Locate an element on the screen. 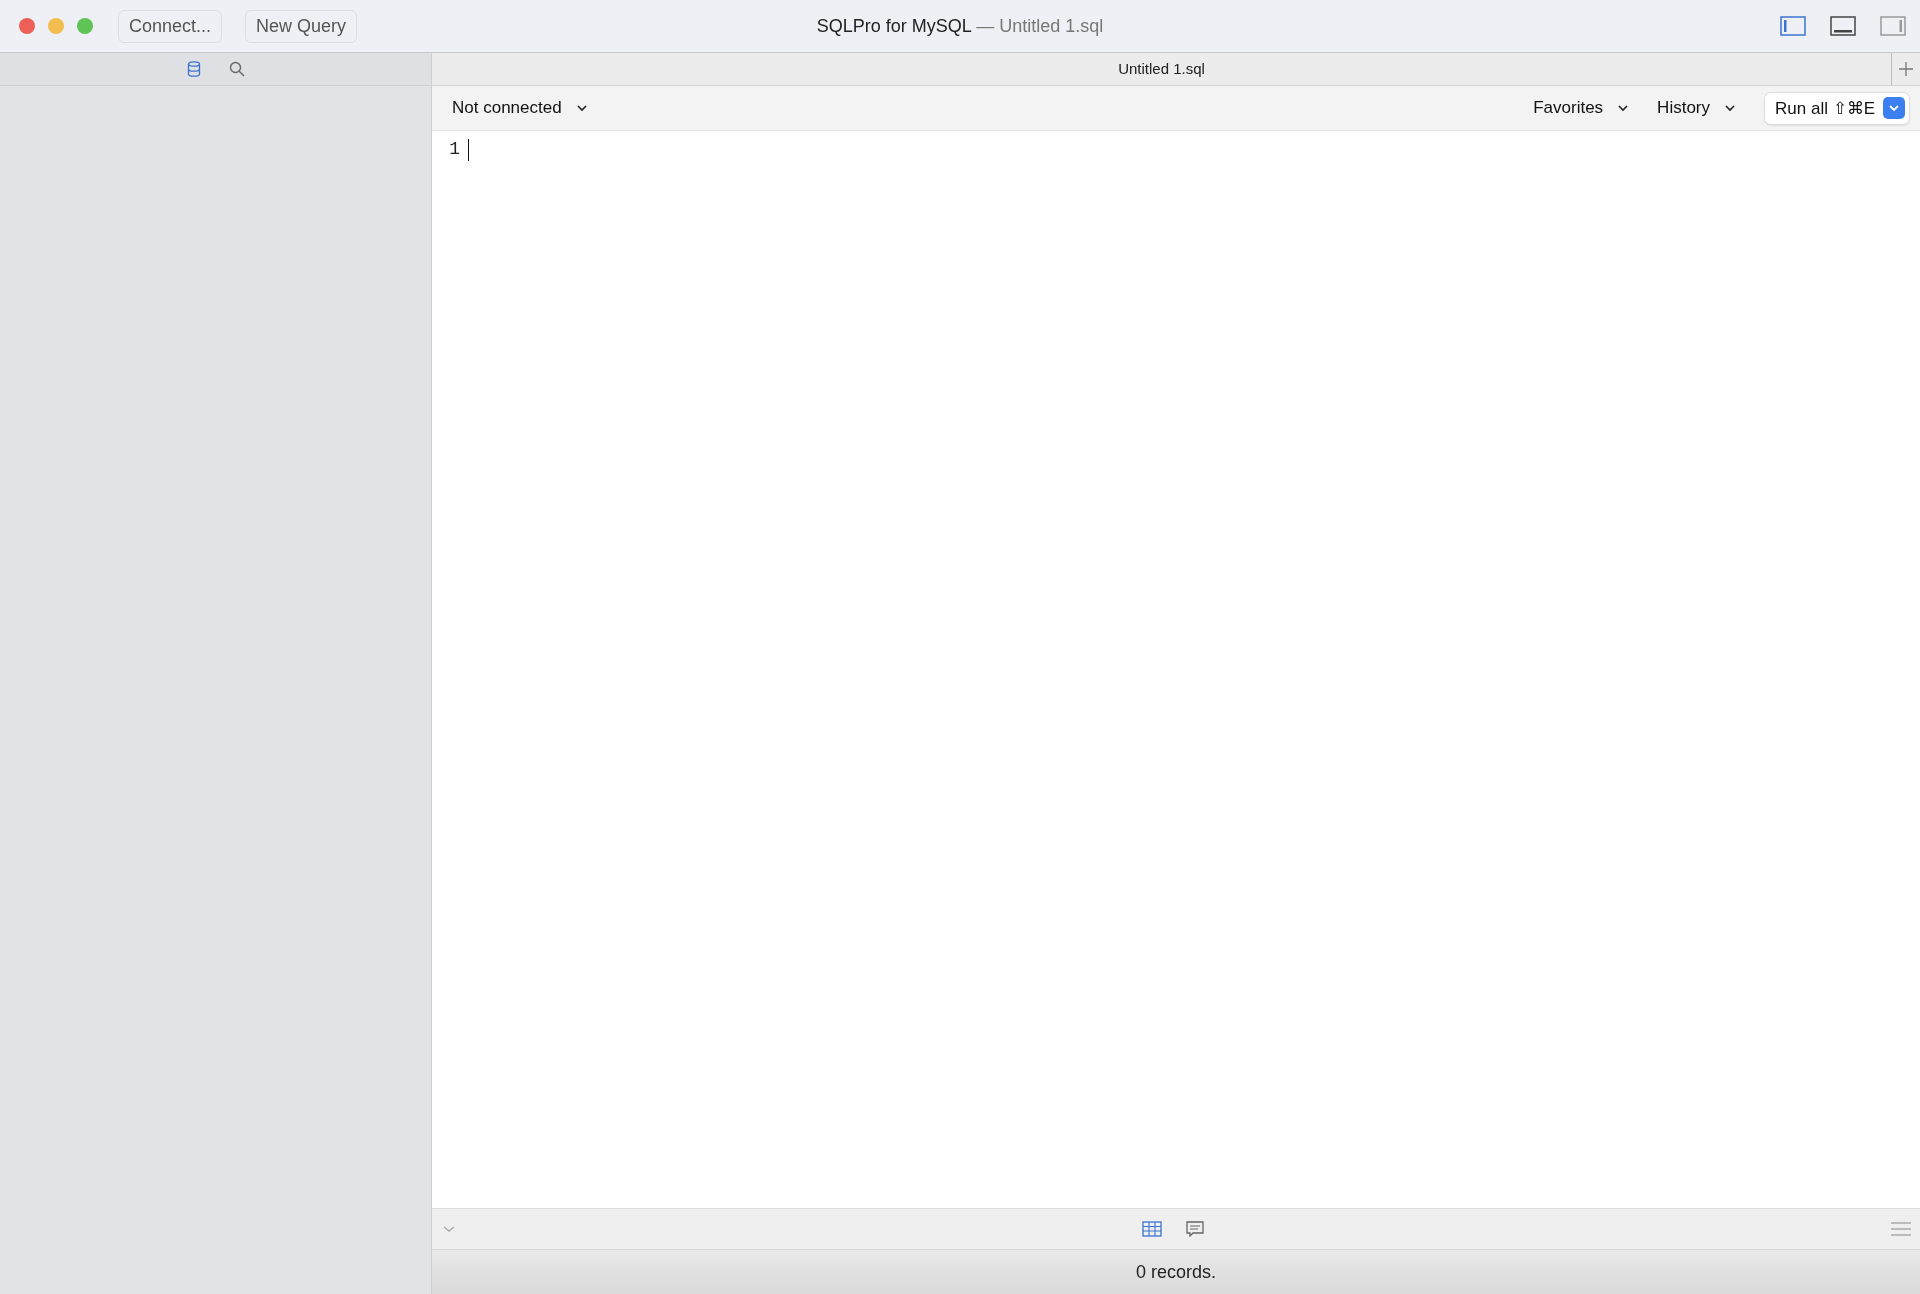  menu-icon is located at coordinates (1901, 1229).